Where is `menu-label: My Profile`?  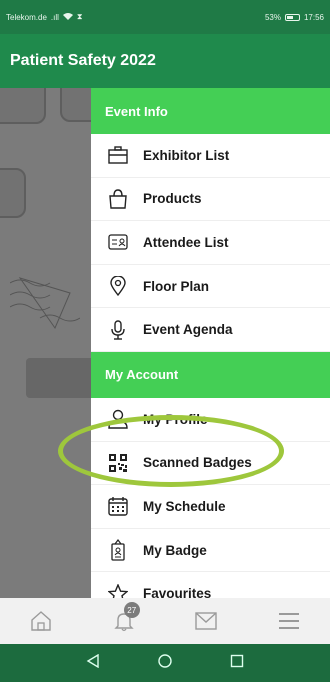
menu-label: My Profile is located at coordinates (175, 419).